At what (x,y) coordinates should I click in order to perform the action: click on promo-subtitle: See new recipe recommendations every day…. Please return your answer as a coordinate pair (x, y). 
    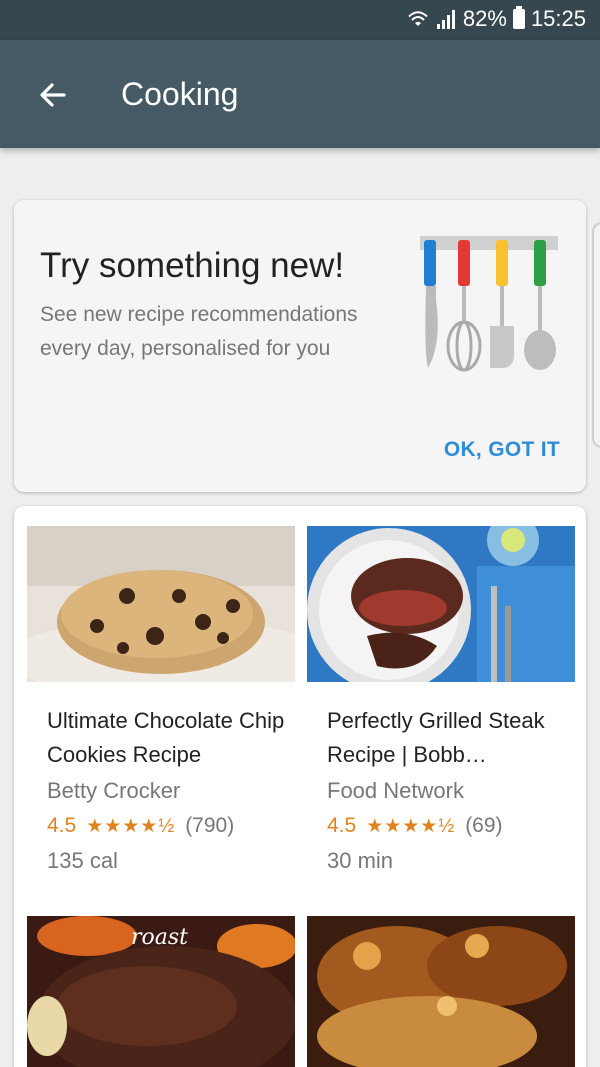
    Looking at the image, I should click on (199, 331).